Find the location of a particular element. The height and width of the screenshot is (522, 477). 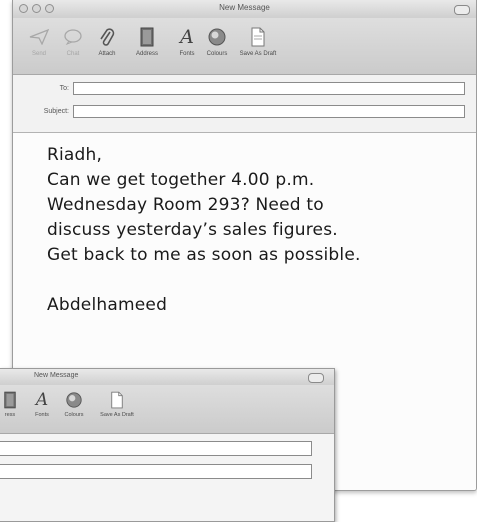

message-line: Riadh, is located at coordinates (75, 155).